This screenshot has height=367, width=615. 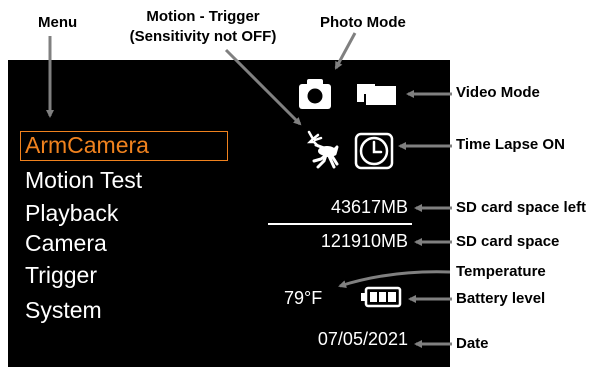 I want to click on photo-mode-arrow, so click(x=345, y=51).